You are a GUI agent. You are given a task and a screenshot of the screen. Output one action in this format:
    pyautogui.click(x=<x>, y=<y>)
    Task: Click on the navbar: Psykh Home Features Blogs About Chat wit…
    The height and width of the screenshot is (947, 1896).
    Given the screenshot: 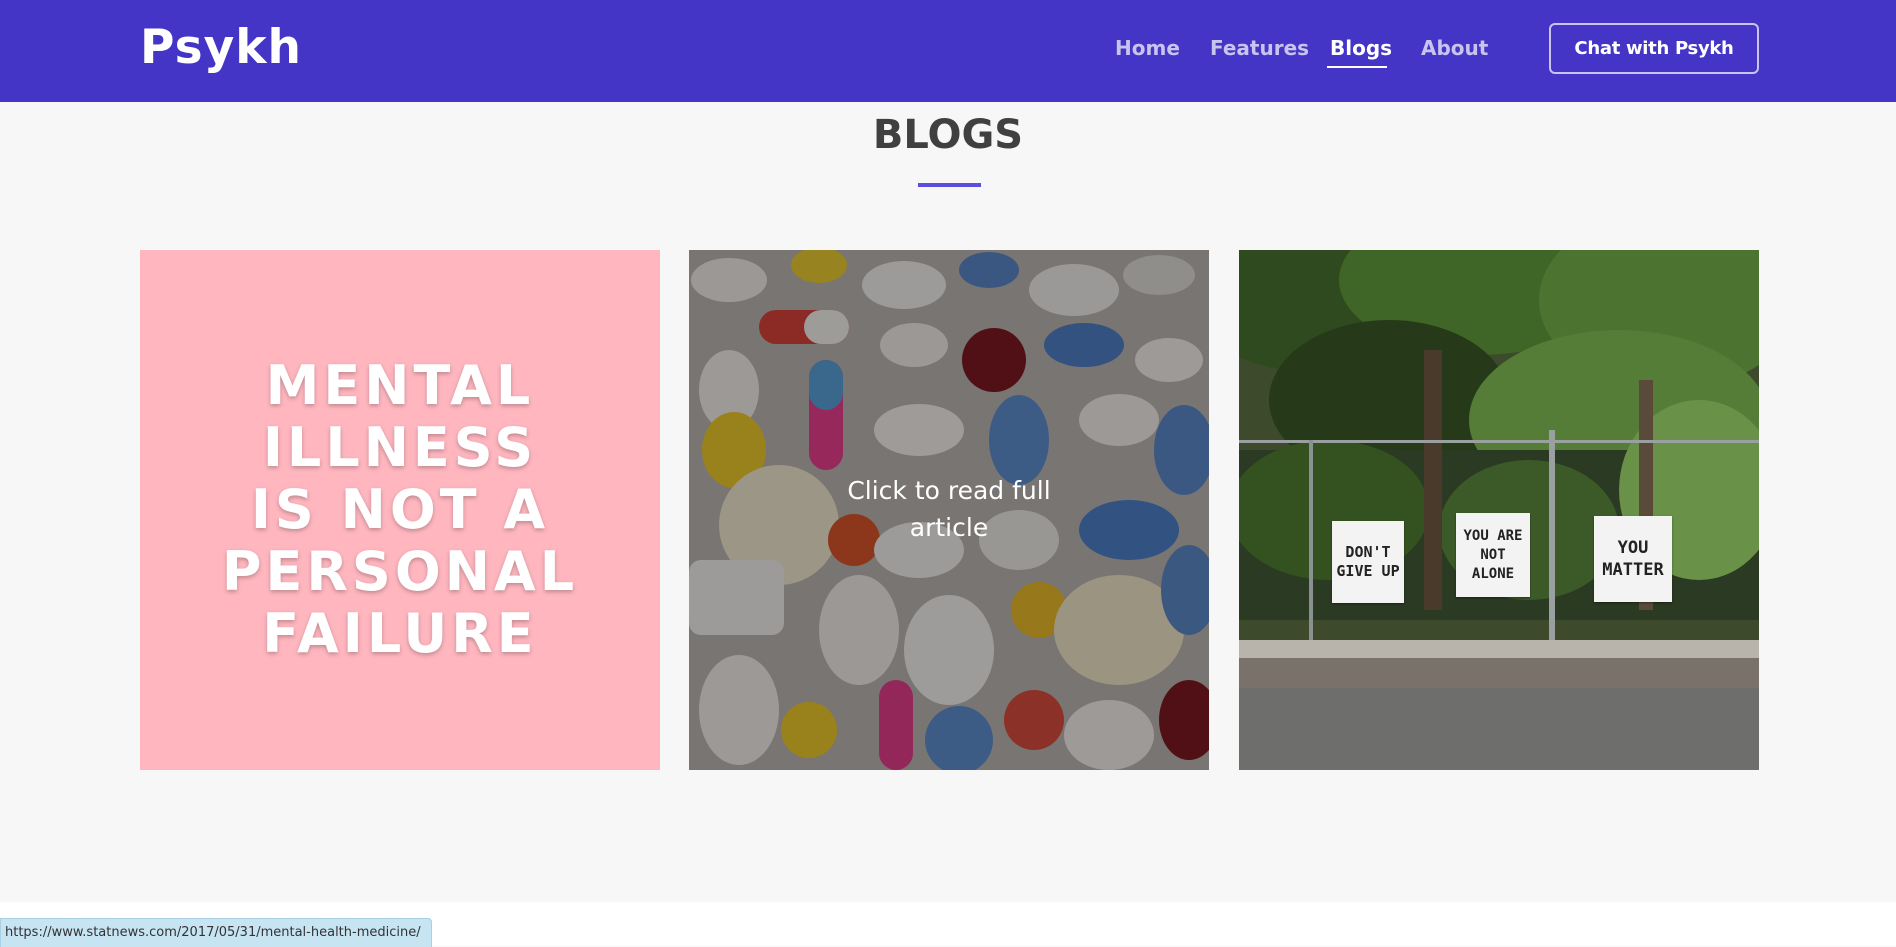 What is the action you would take?
    pyautogui.click(x=948, y=51)
    